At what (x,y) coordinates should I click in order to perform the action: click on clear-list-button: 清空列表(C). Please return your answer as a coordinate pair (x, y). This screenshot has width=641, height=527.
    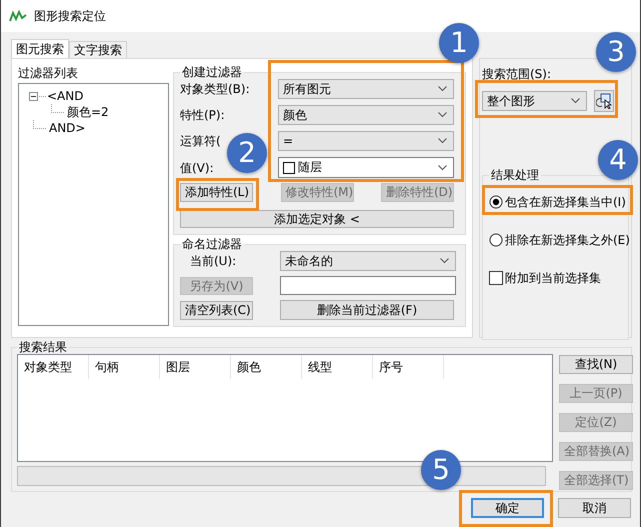
    Looking at the image, I should click on (216, 310).